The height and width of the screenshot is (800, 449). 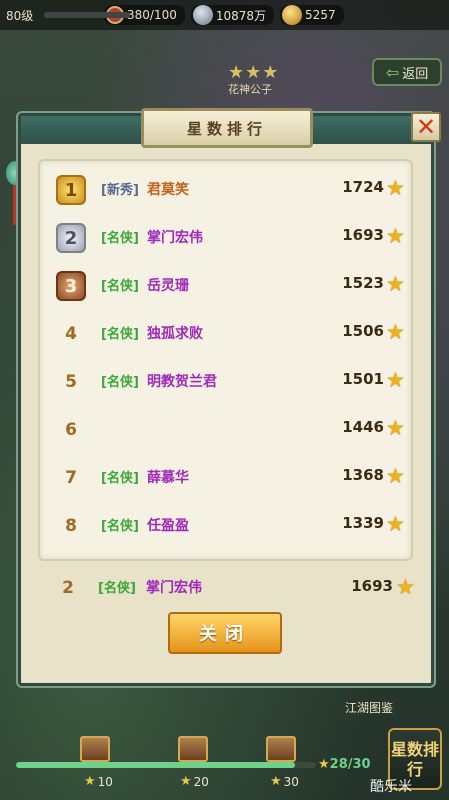 I want to click on ranking-row: 5 [名侠] 明教贺兰君 1501 ★, so click(x=225, y=380).